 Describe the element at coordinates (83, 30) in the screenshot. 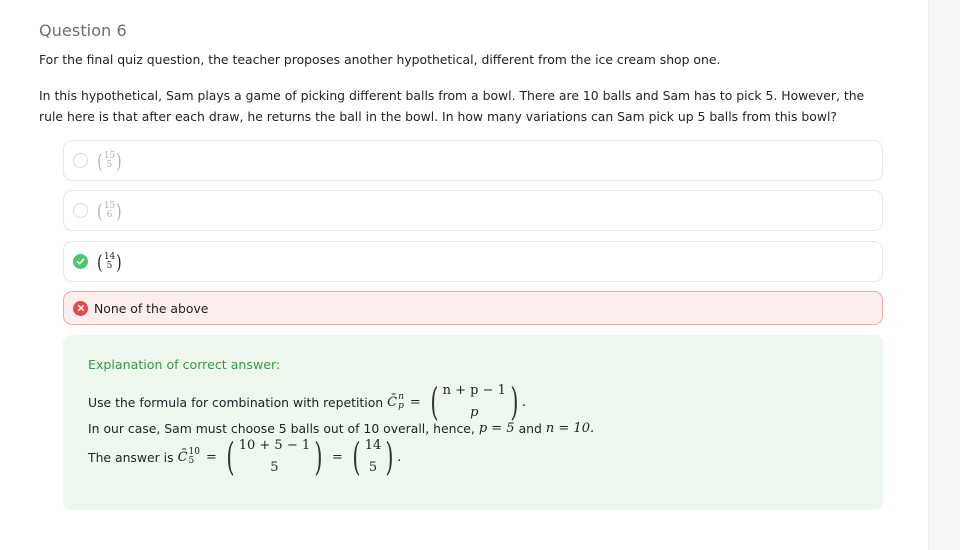

I see `question-title: Question 6` at that location.